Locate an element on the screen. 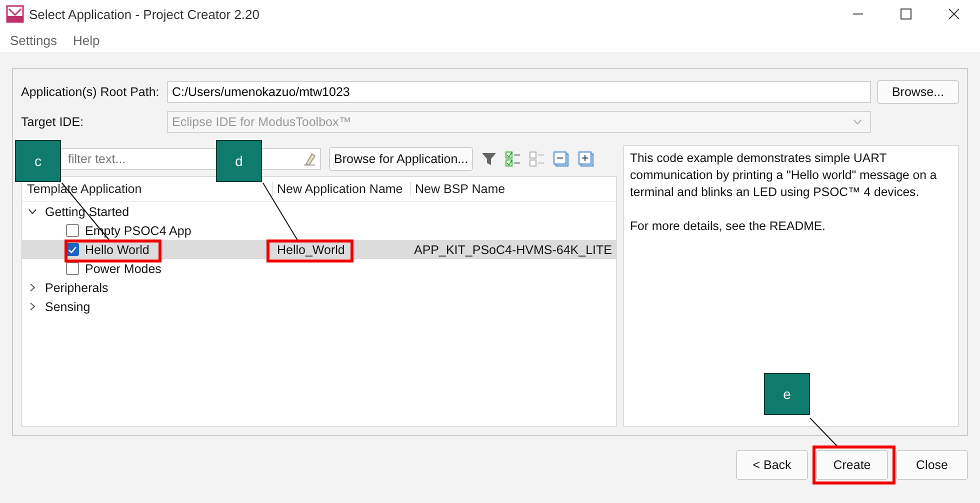 The height and width of the screenshot is (503, 980). uncheck-all-icon is located at coordinates (537, 159).